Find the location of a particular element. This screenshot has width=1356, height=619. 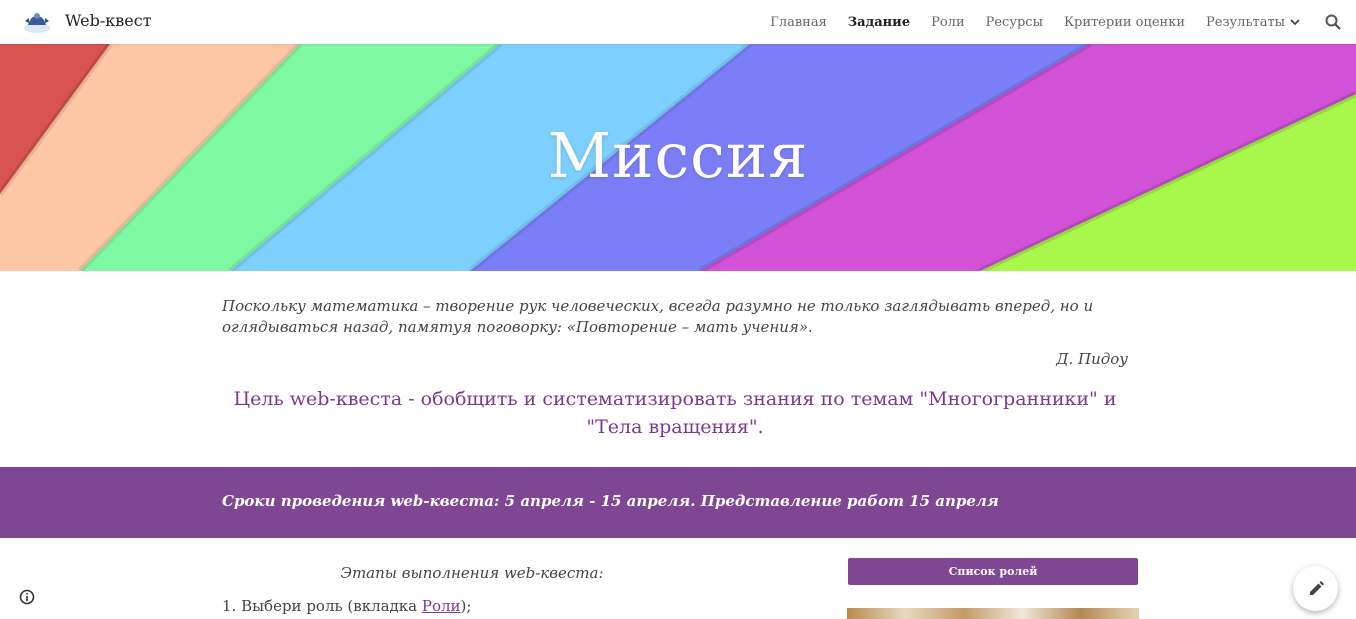

edit-button is located at coordinates (1315, 588).